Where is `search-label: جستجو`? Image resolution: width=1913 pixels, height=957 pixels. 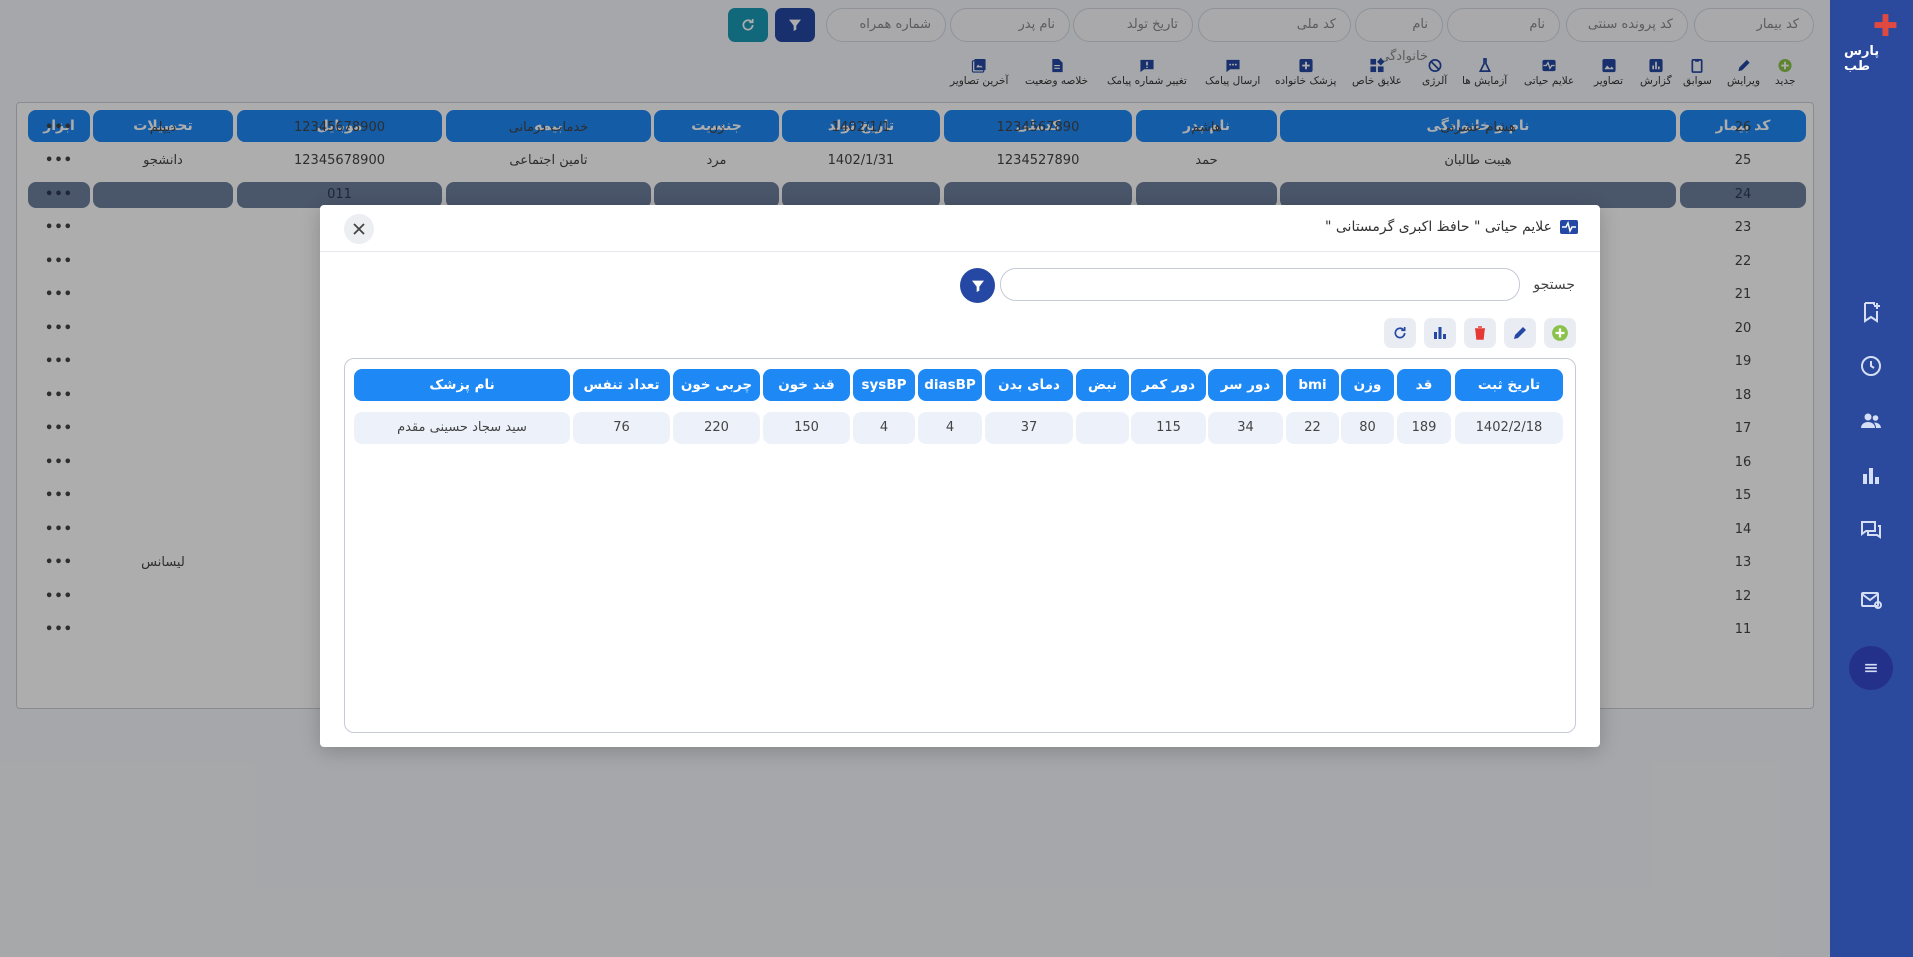 search-label: جستجو is located at coordinates (1554, 285).